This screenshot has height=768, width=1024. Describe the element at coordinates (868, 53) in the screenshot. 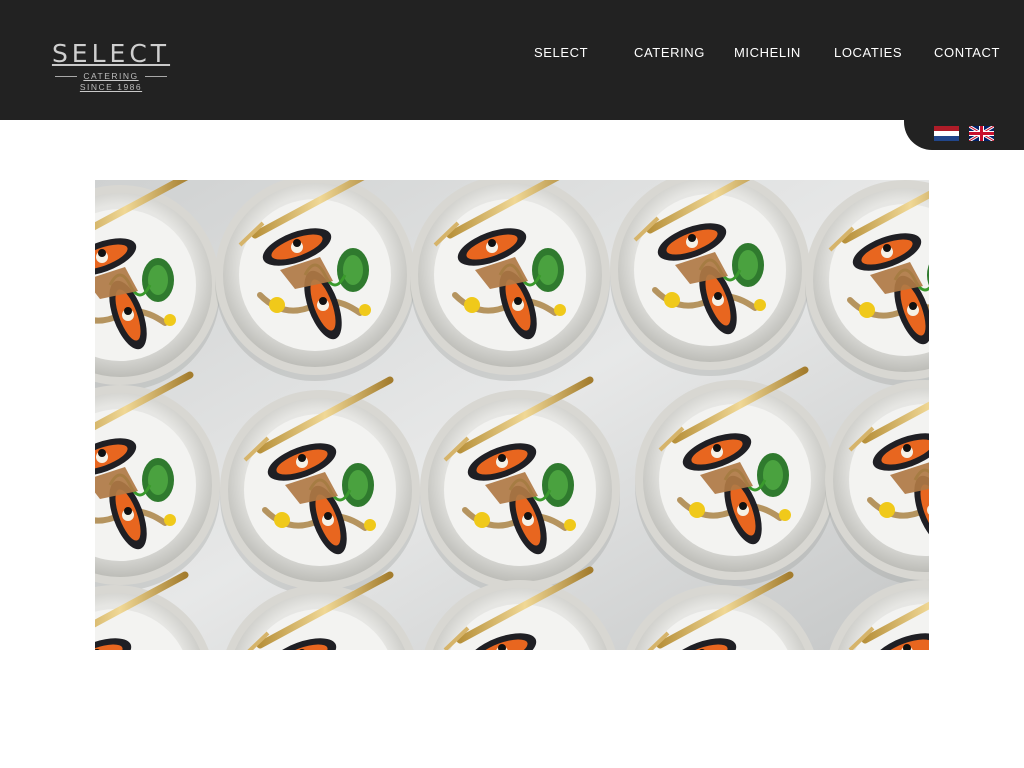

I see `nav-item-locaties: LOCATIES` at that location.